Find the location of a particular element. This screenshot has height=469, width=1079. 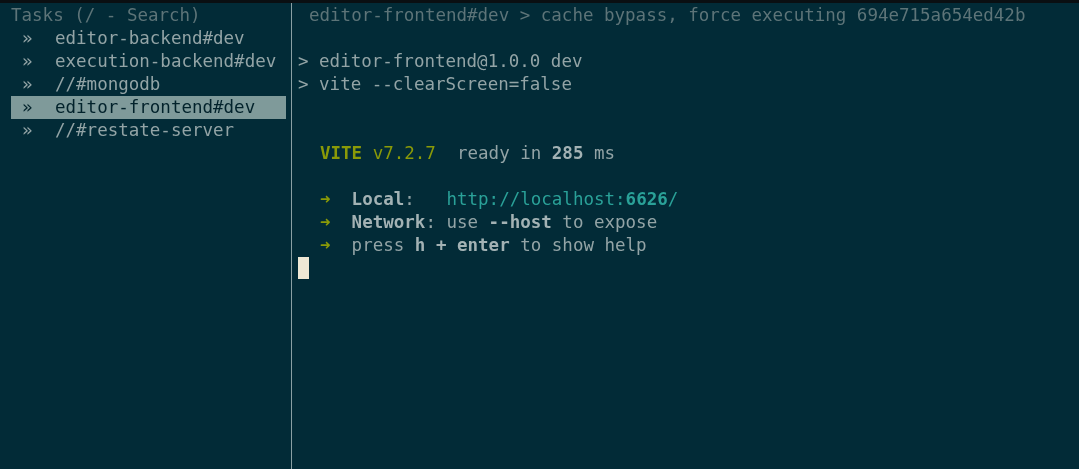

command-line: > vite --clearScreen=false is located at coordinates (435, 84).